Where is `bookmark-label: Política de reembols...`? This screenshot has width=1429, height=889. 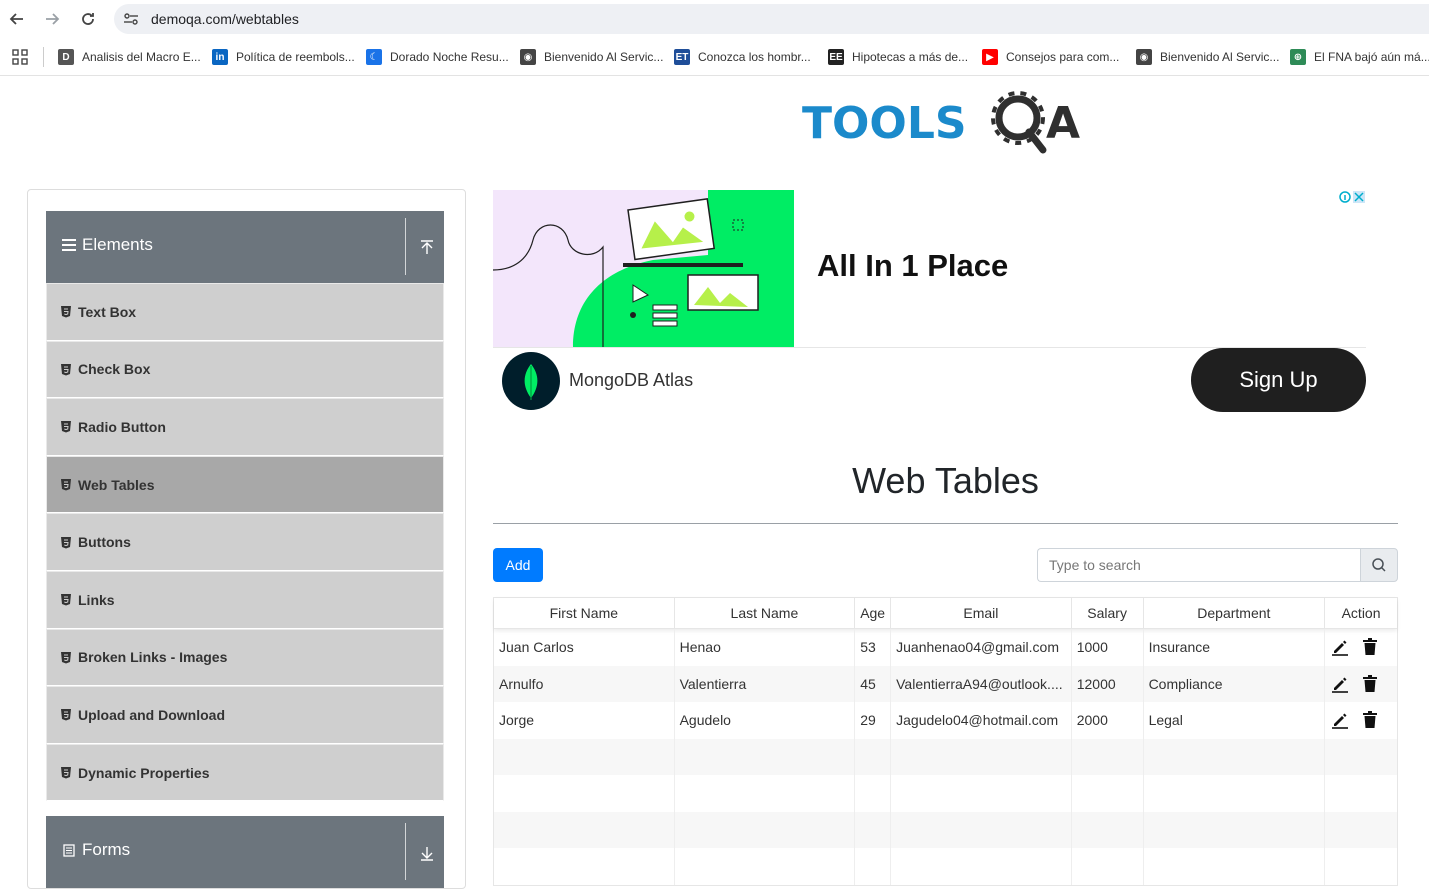 bookmark-label: Política de reembols... is located at coordinates (295, 57).